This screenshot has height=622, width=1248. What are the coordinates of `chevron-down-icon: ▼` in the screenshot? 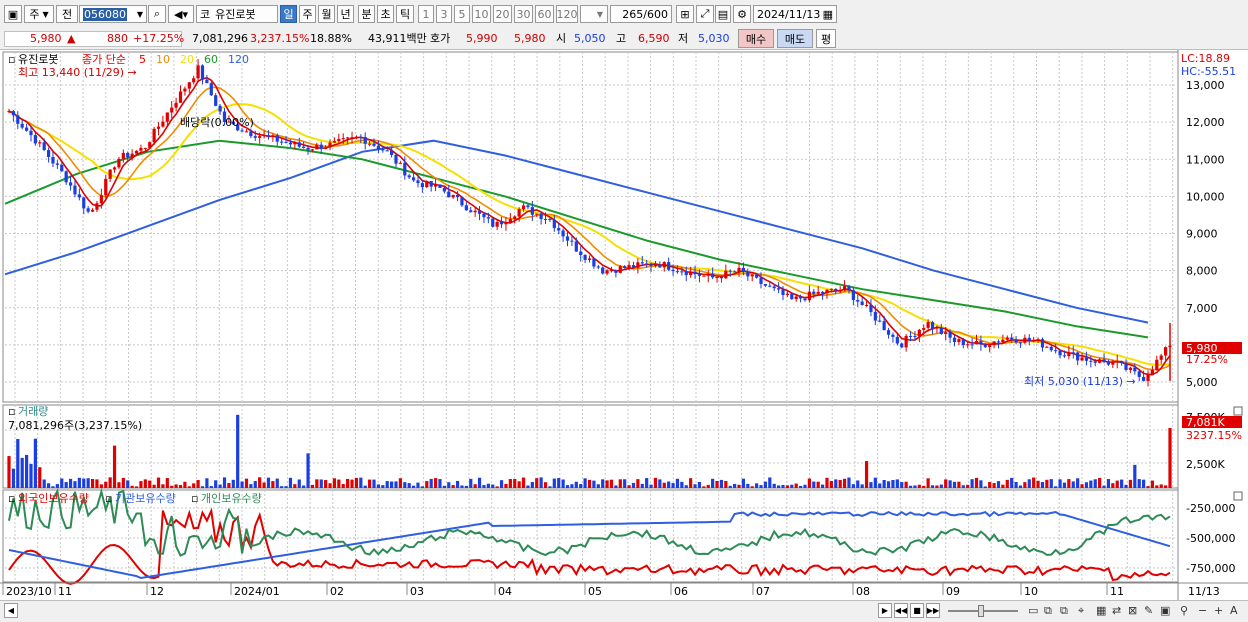 It's located at (45, 14).